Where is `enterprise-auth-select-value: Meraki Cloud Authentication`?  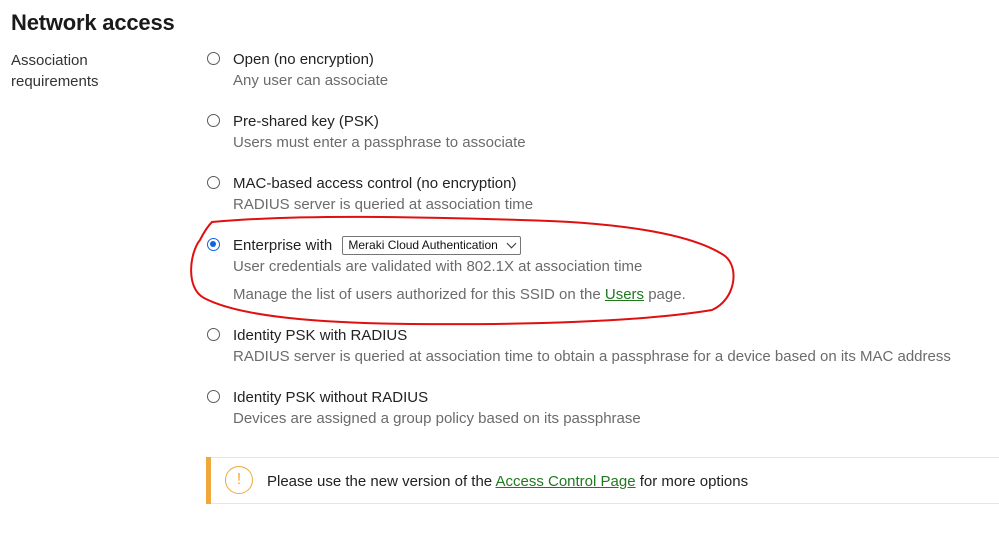 enterprise-auth-select-value: Meraki Cloud Authentication is located at coordinates (423, 244).